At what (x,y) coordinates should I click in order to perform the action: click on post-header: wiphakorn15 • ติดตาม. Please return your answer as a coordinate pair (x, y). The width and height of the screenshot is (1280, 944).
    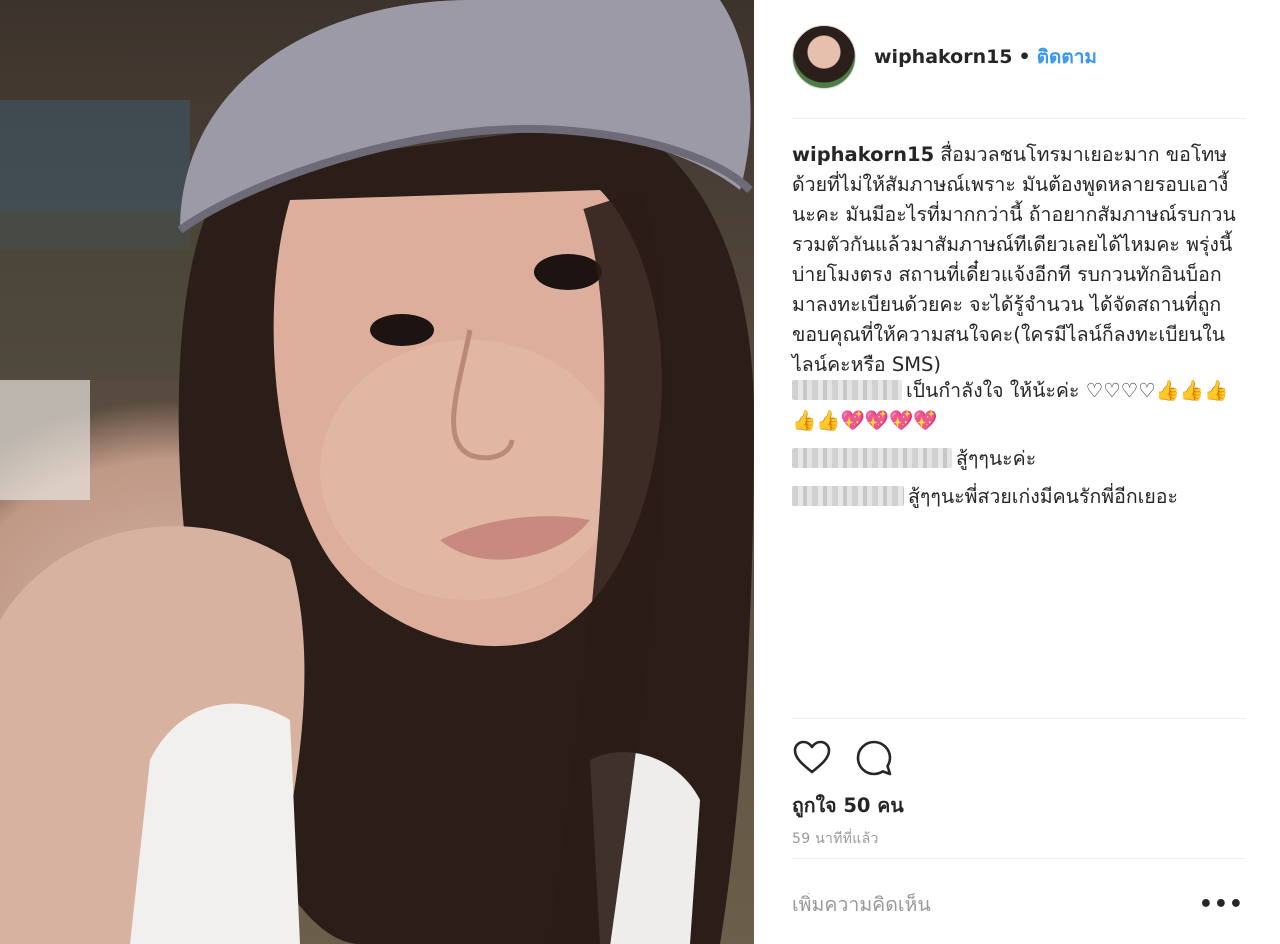
    Looking at the image, I should click on (944, 57).